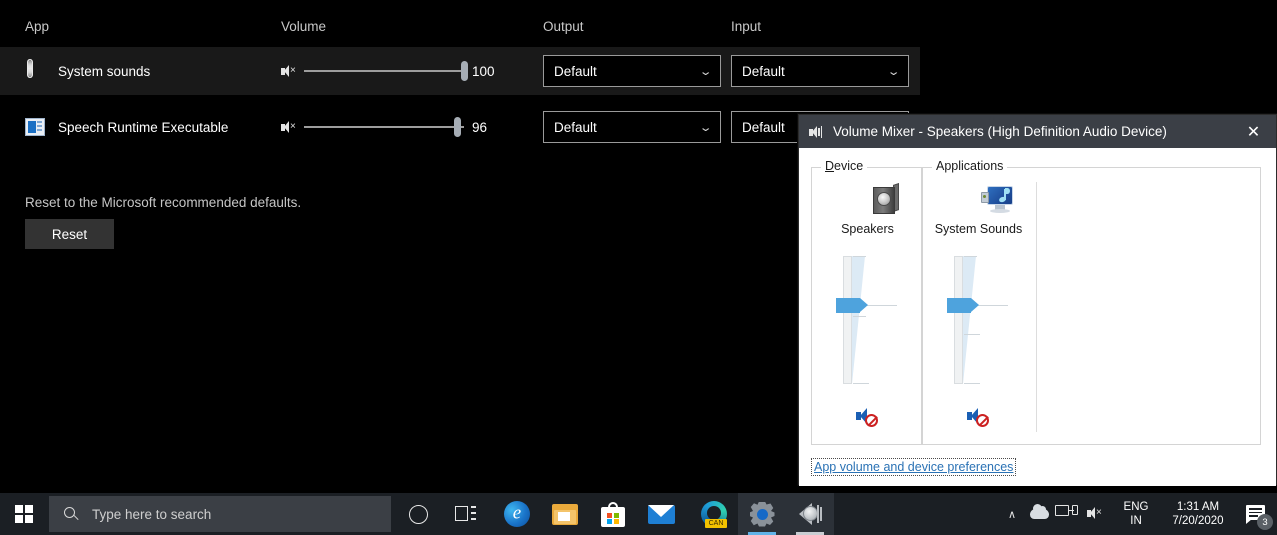  Describe the element at coordinates (1068, 514) in the screenshot. I see `network-icon` at that location.